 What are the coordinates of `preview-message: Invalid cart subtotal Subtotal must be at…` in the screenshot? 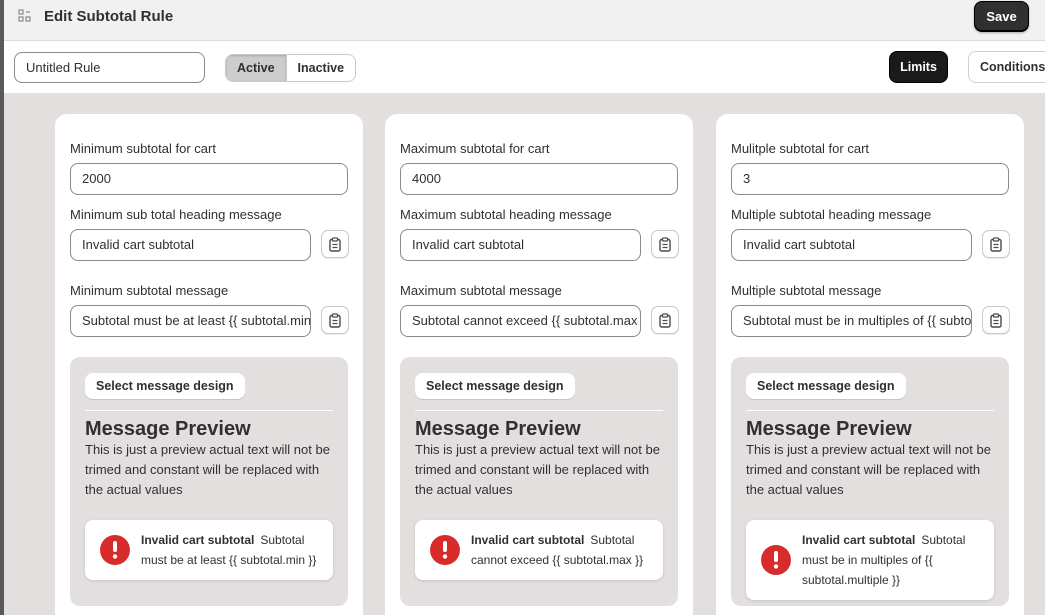 It's located at (209, 550).